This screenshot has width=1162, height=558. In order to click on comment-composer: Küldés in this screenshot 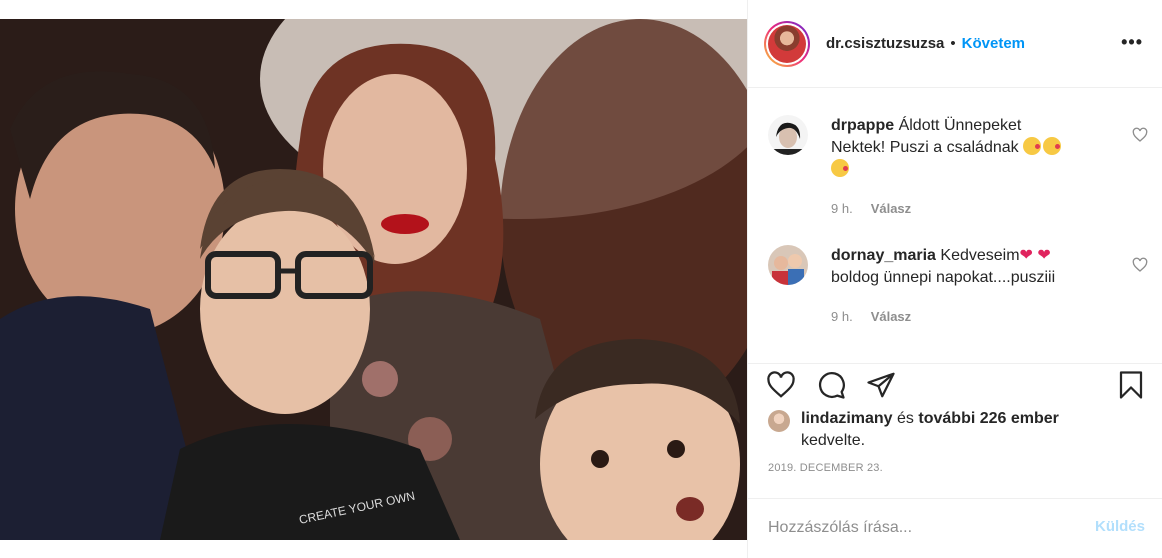, I will do `click(955, 528)`.